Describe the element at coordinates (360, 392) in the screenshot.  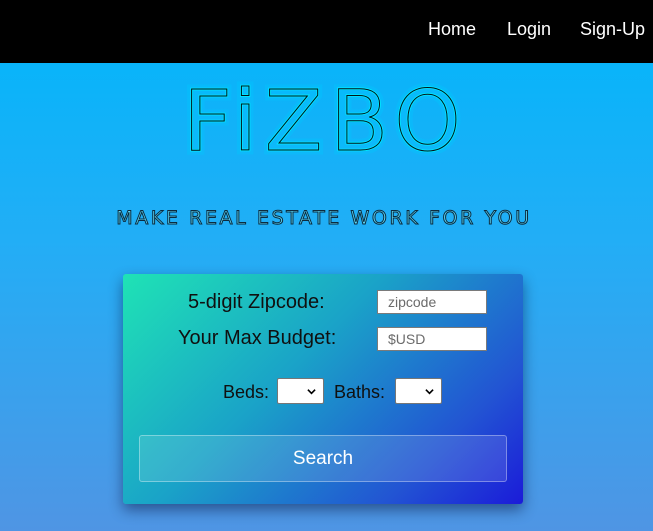
I see `baths-label: Baths:` at that location.